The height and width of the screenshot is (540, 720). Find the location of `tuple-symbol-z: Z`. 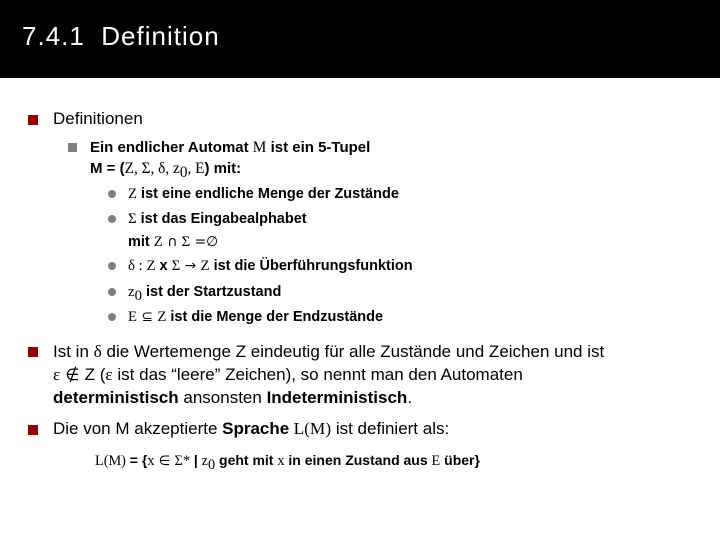

tuple-symbol-z: Z is located at coordinates (129, 168).